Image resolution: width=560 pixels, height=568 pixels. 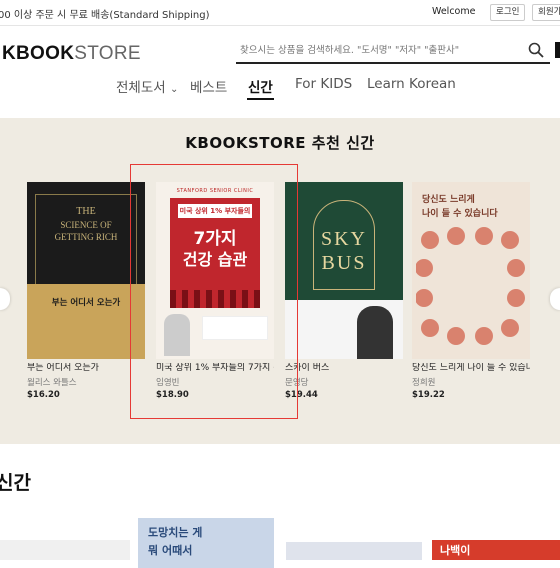 What do you see at coordinates (424, 383) in the screenshot?
I see `book-author: 정희원` at bounding box center [424, 383].